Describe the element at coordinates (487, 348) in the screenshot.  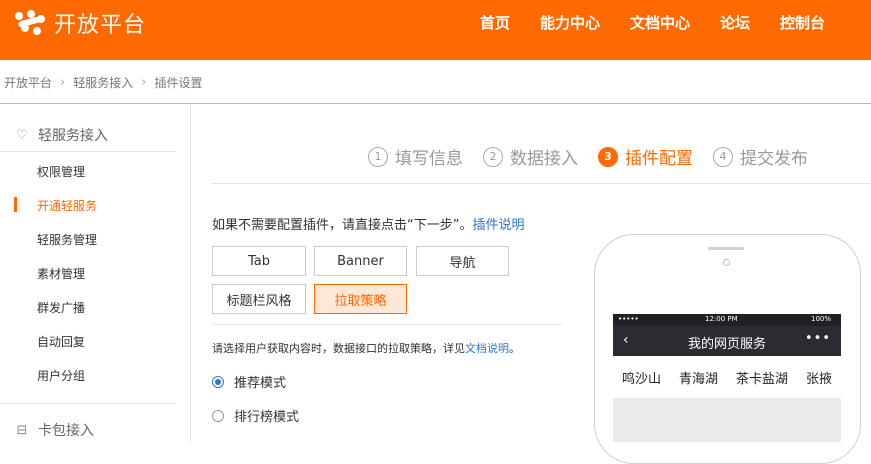
I see `doc-link: 文档说明` at that location.